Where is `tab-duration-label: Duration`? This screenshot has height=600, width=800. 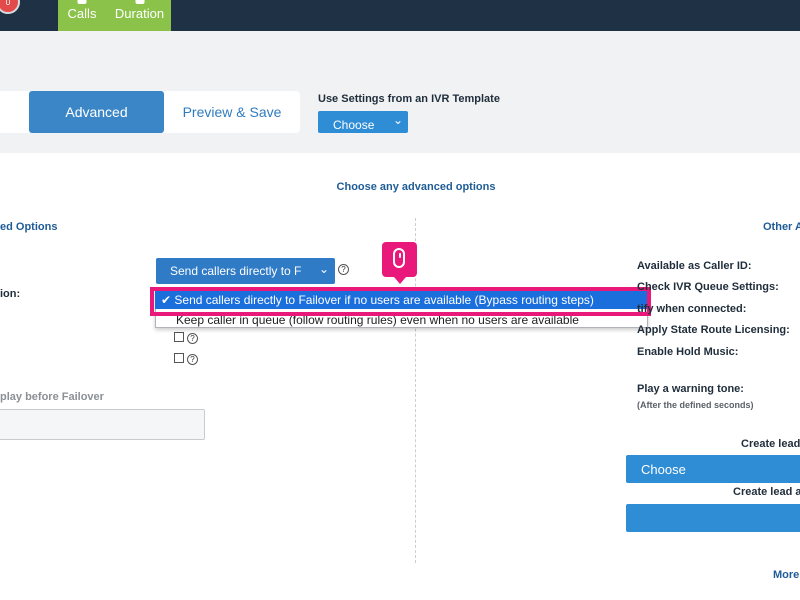
tab-duration-label: Duration is located at coordinates (139, 13).